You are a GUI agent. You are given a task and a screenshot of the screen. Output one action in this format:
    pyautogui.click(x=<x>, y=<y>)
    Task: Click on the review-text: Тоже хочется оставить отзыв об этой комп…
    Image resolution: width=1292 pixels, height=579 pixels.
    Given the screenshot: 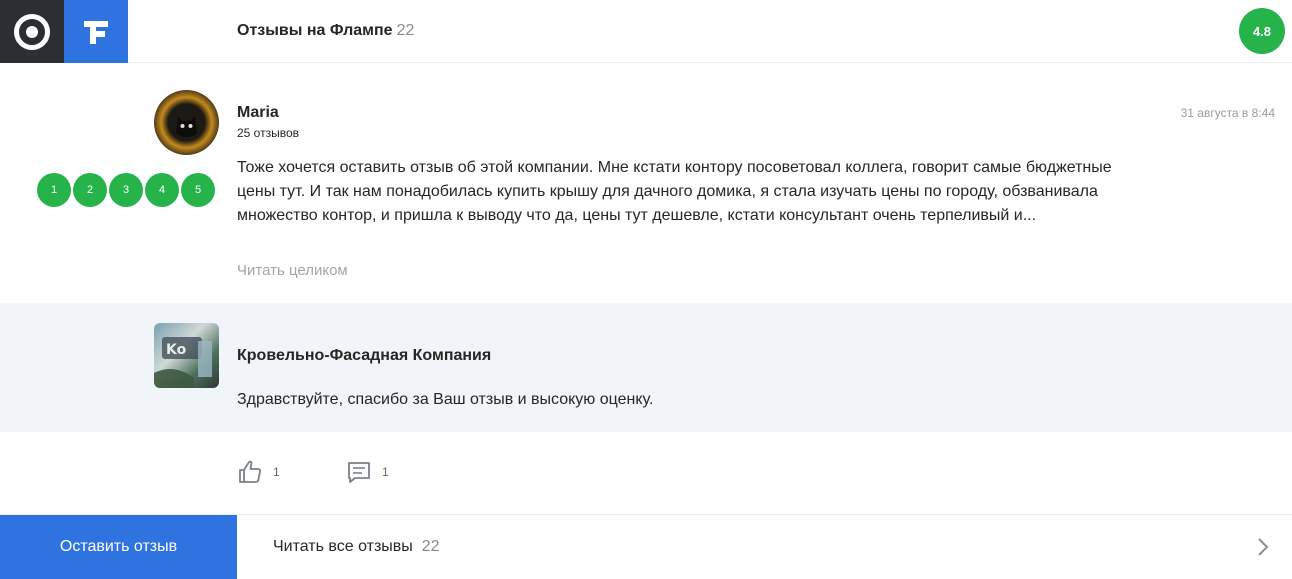 What is the action you would take?
    pyautogui.click(x=674, y=191)
    